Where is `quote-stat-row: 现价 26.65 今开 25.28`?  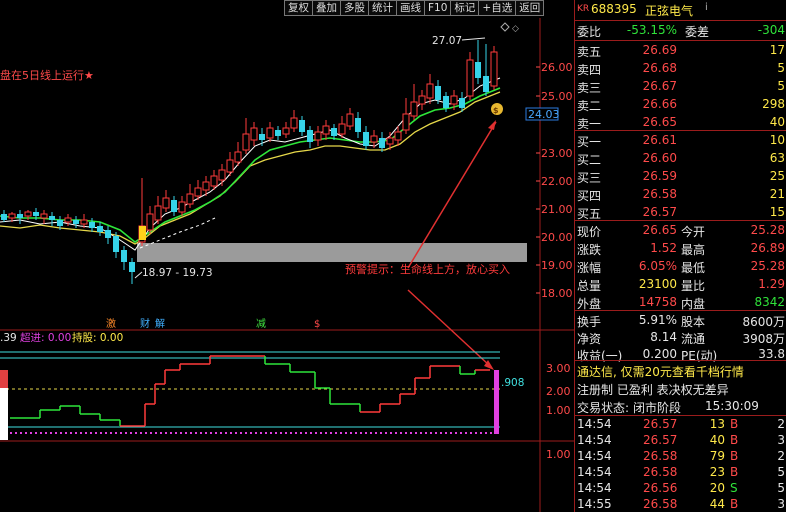 quote-stat-row: 现价 26.65 今开 25.28 is located at coordinates (680, 230).